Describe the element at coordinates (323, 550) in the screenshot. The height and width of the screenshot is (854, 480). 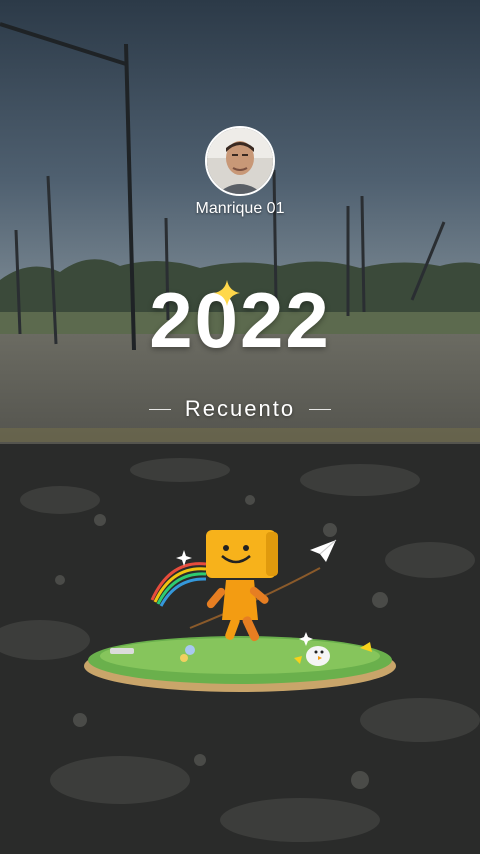
I see `paper-plane-icon` at that location.